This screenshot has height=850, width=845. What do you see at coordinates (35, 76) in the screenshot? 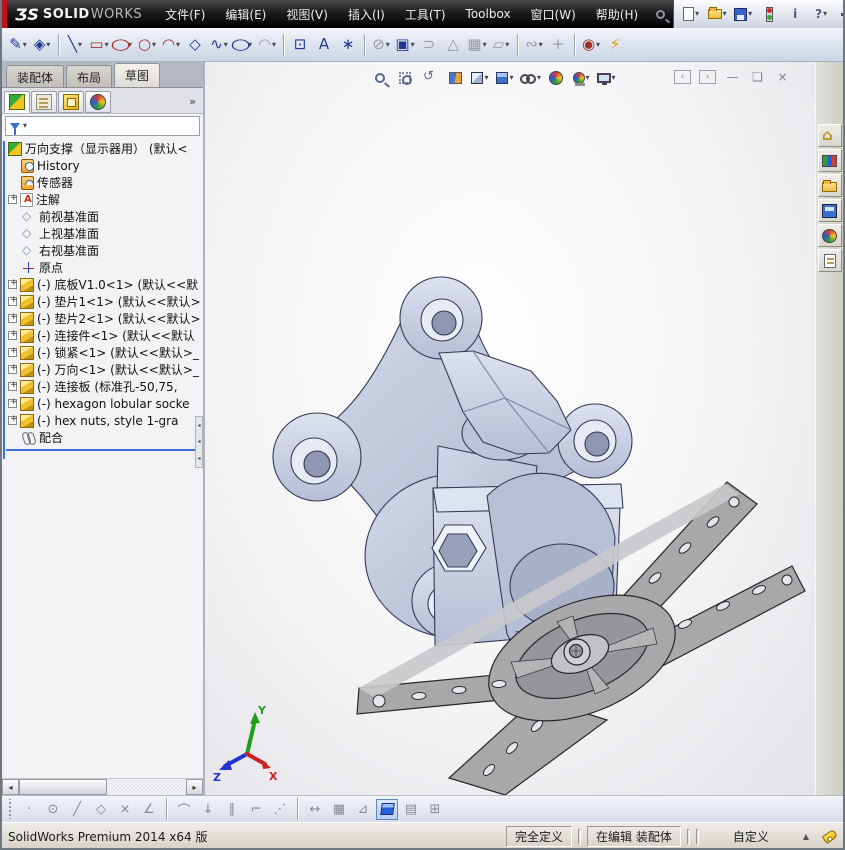
I see `tab-assembly: 装配体` at bounding box center [35, 76].